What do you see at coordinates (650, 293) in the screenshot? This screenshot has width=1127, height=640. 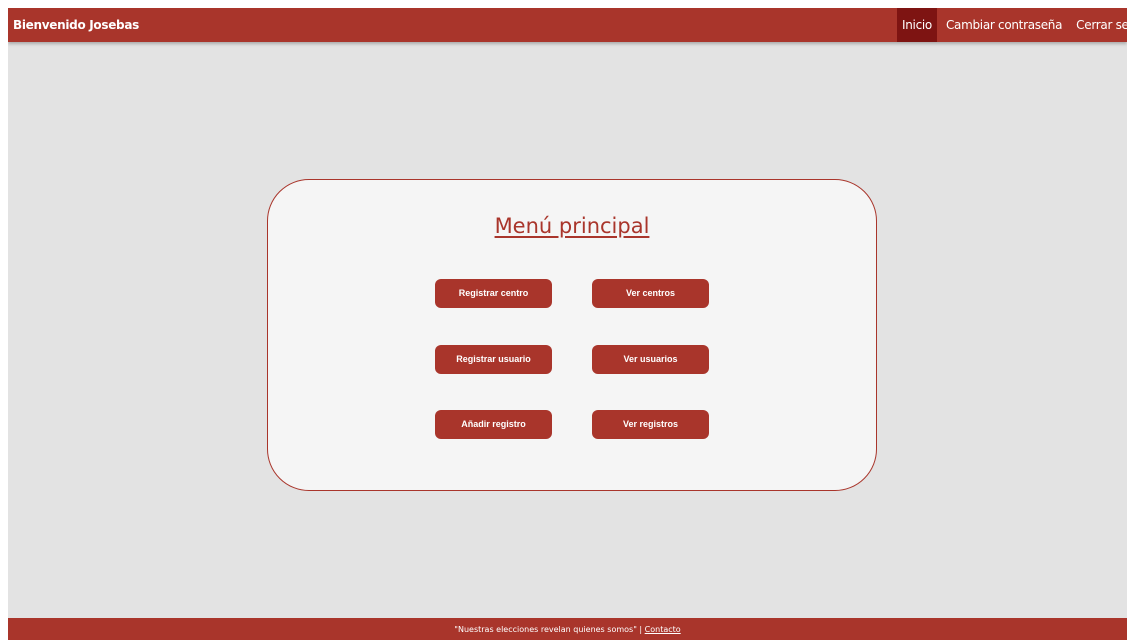 I see `ver-centros-button: Ver centros` at bounding box center [650, 293].